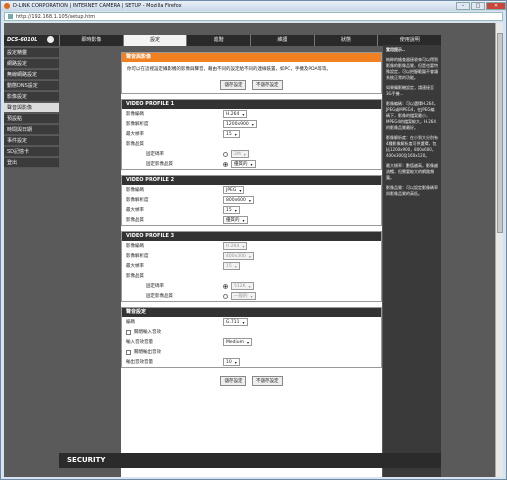 The width and height of the screenshot is (507, 480). What do you see at coordinates (51, 39) in the screenshot?
I see `camera-icon` at bounding box center [51, 39].